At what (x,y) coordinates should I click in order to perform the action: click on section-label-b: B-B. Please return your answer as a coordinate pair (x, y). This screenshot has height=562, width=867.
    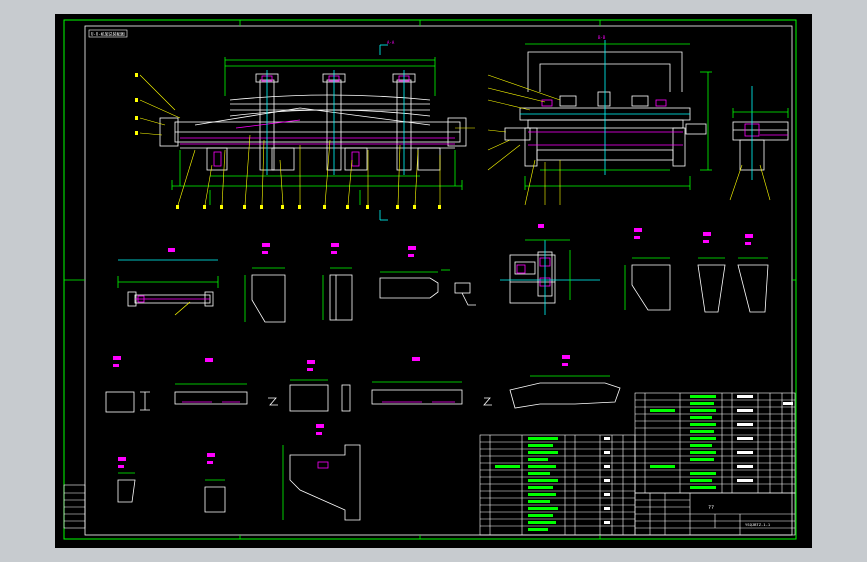
    Looking at the image, I should click on (602, 37).